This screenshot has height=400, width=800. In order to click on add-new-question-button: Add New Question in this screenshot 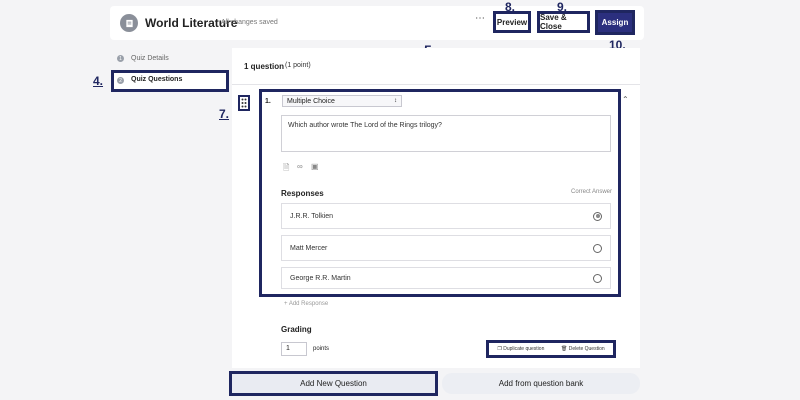, I will do `click(333, 383)`.